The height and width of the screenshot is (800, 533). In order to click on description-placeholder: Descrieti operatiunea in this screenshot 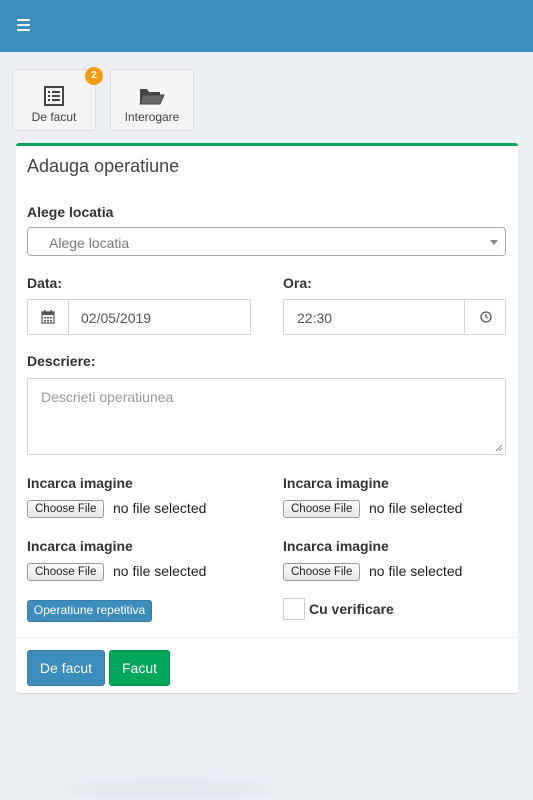, I will do `click(107, 397)`.